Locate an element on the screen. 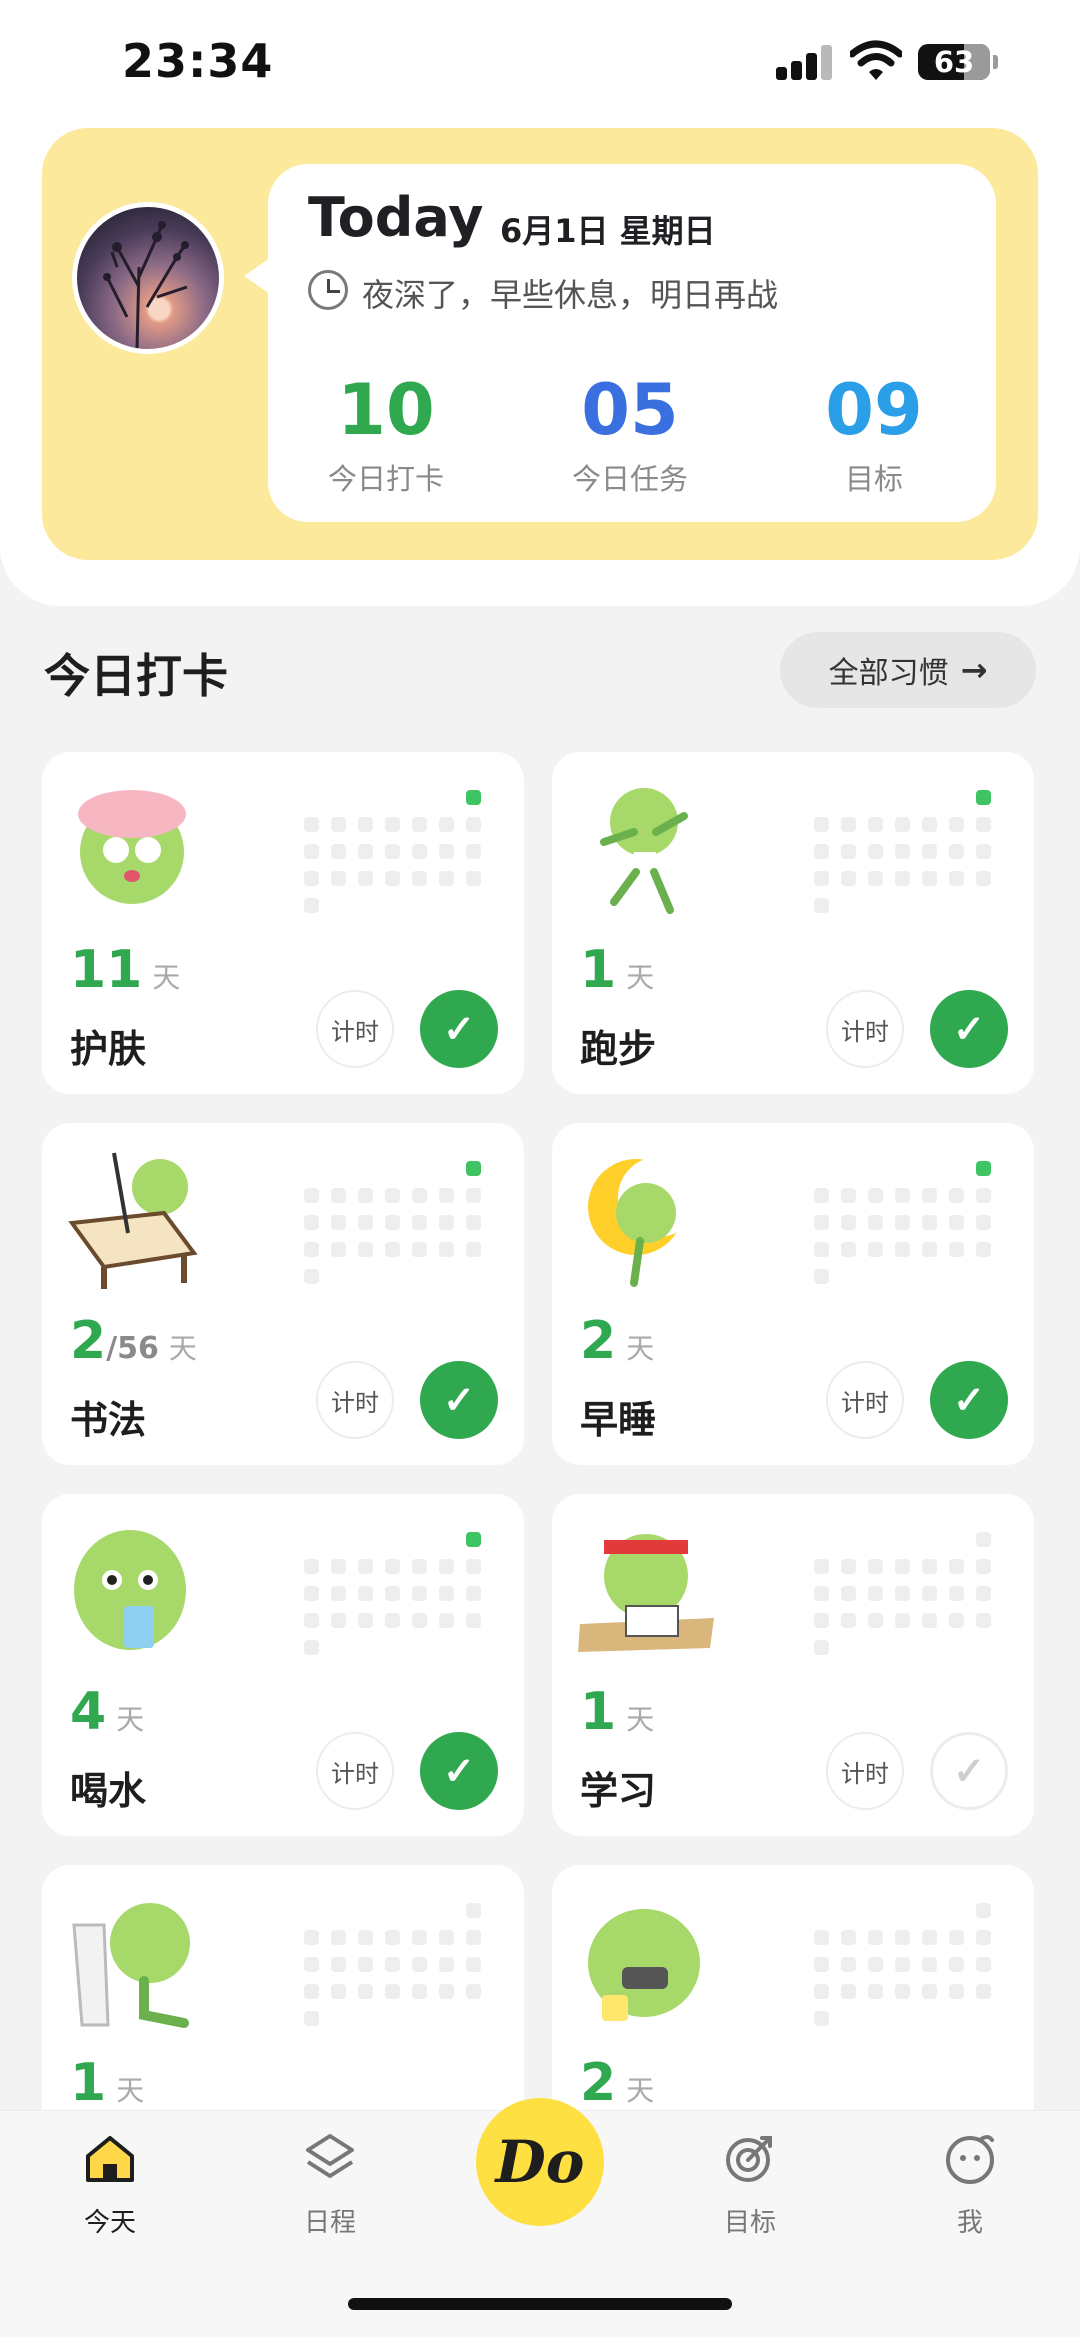 This screenshot has height=2337, width=1080. checkmark-icon: ✓ is located at coordinates (459, 1029).